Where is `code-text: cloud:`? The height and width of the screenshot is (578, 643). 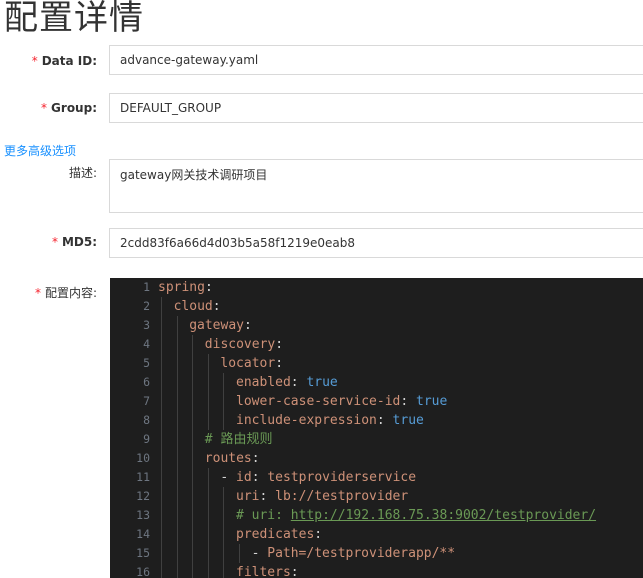 code-text: cloud: is located at coordinates (197, 306).